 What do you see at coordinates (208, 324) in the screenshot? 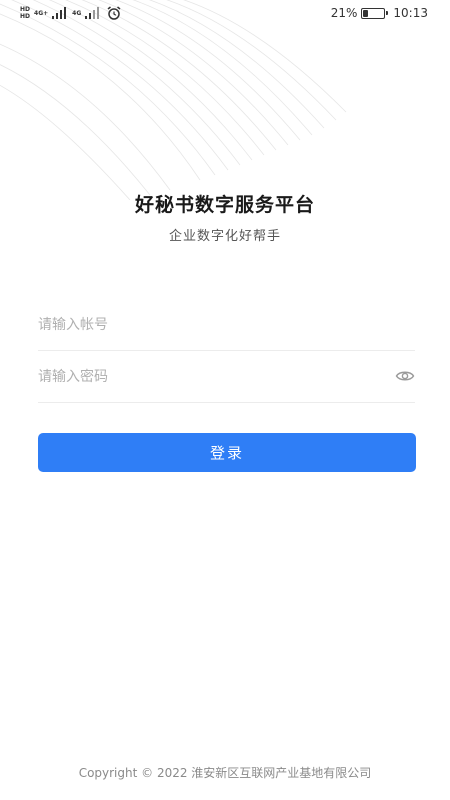
I see `account-input` at bounding box center [208, 324].